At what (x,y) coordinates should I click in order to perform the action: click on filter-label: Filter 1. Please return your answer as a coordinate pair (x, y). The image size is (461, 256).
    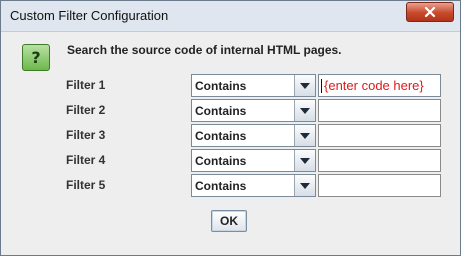
    Looking at the image, I should click on (86, 85).